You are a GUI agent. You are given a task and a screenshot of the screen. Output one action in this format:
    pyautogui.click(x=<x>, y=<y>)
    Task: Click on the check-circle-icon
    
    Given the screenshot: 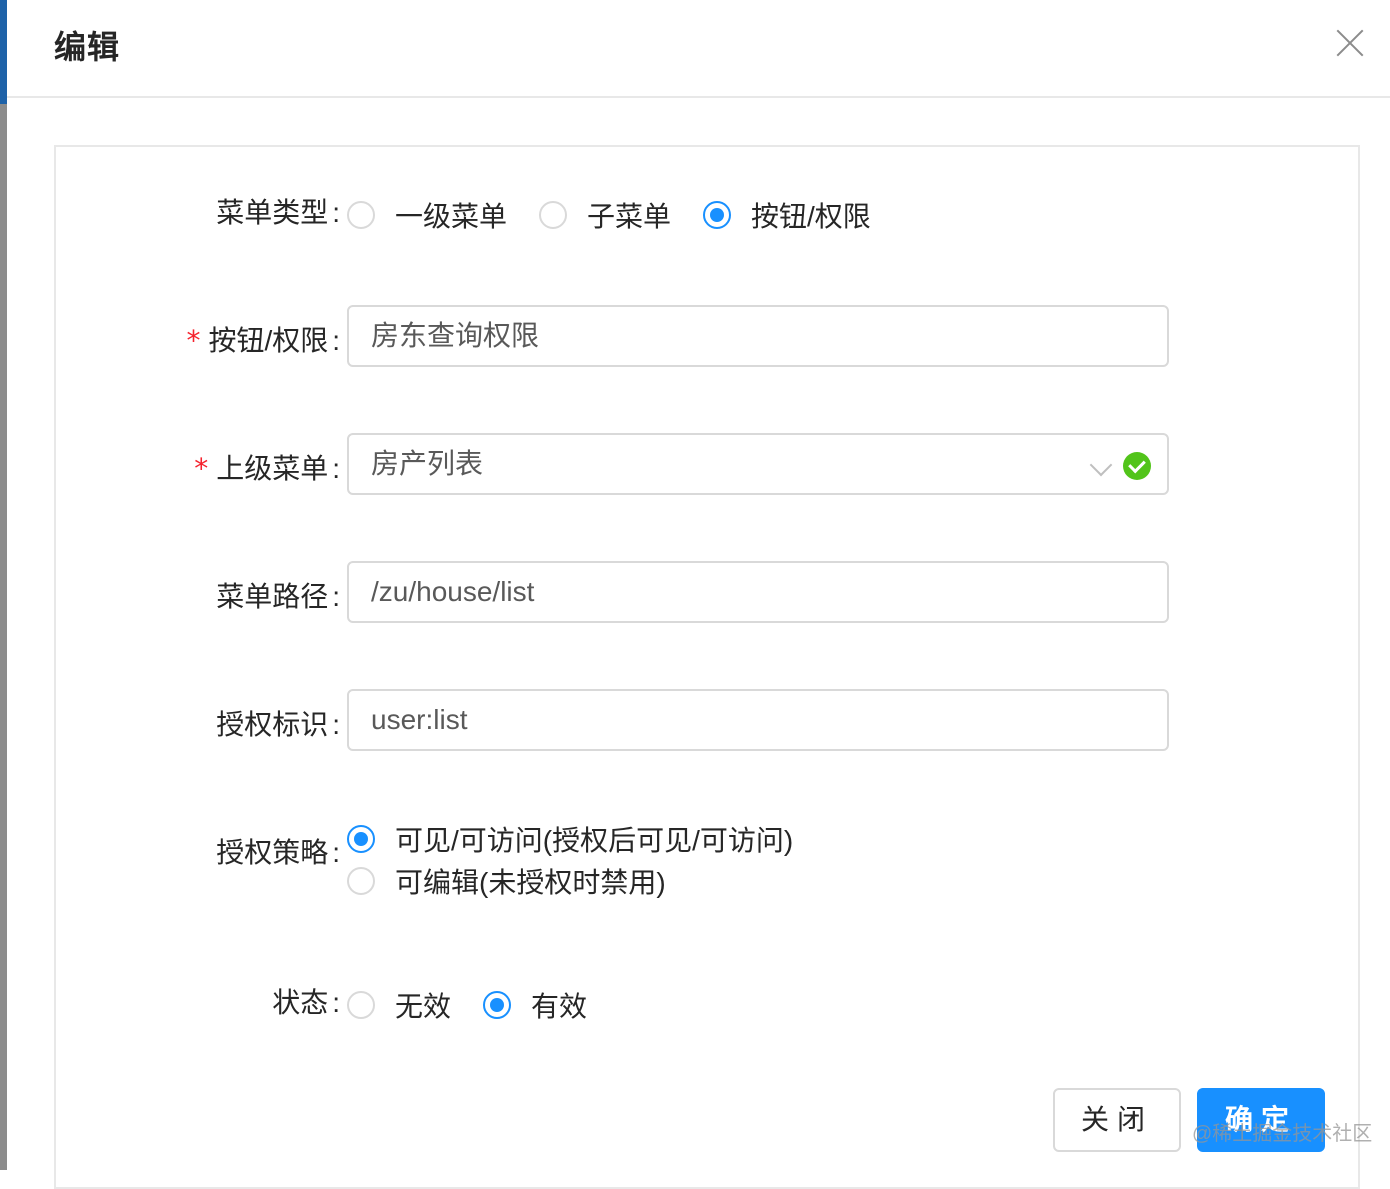 What is the action you would take?
    pyautogui.click(x=1137, y=466)
    